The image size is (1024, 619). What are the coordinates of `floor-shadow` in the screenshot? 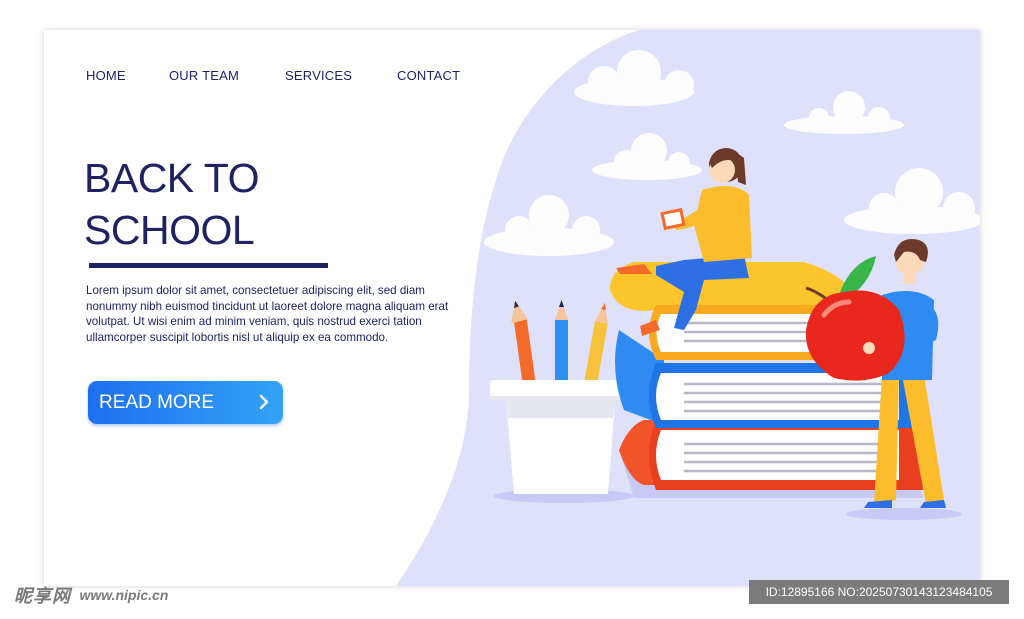 It's located at (904, 514).